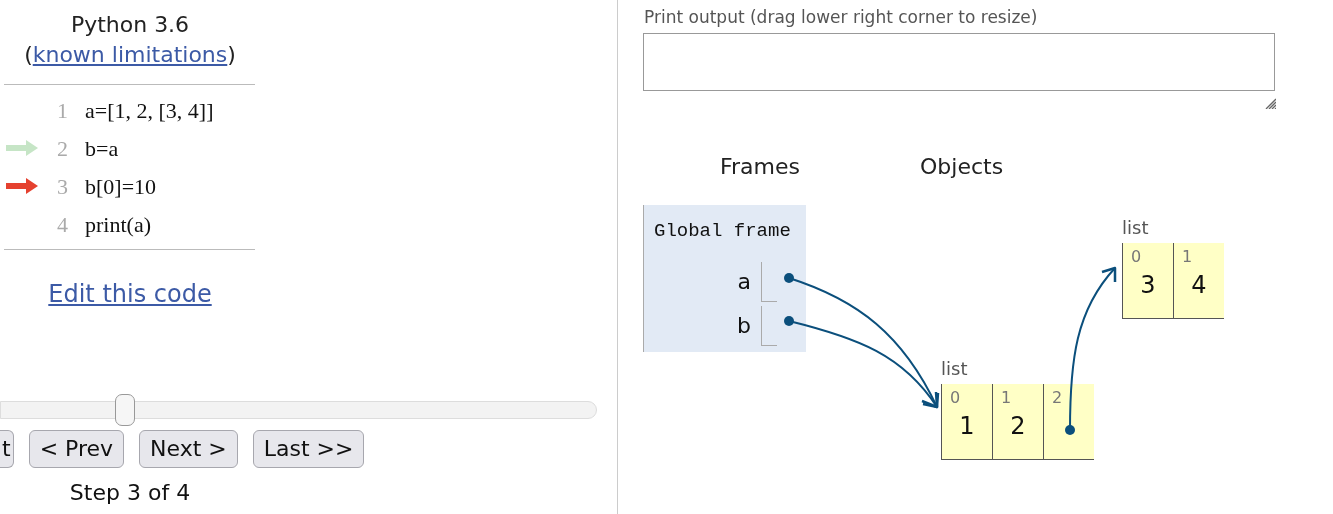  What do you see at coordinates (962, 167) in the screenshot?
I see `objects-heading: Objects` at bounding box center [962, 167].